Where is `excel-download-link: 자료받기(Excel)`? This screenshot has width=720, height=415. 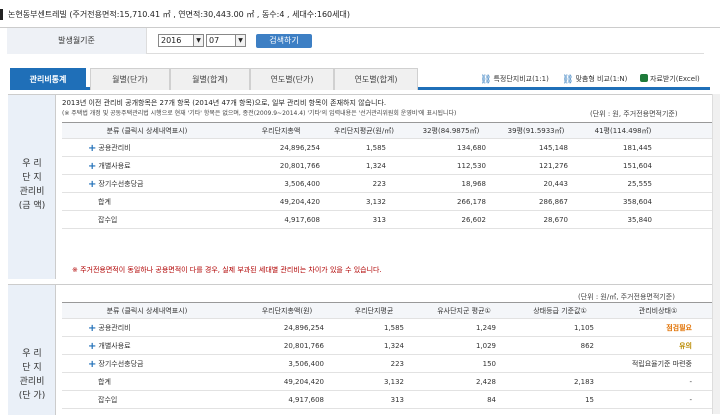
excel-download-link: 자료받기(Excel) is located at coordinates (670, 79).